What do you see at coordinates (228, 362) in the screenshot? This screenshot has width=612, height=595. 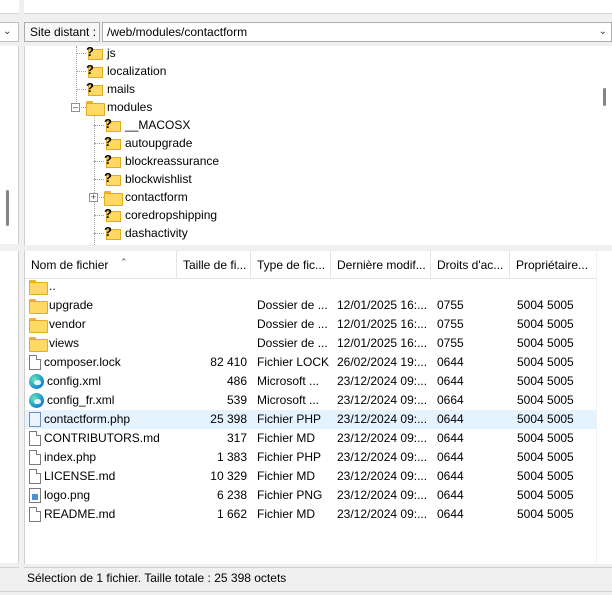 I see `file-size: 82 410` at bounding box center [228, 362].